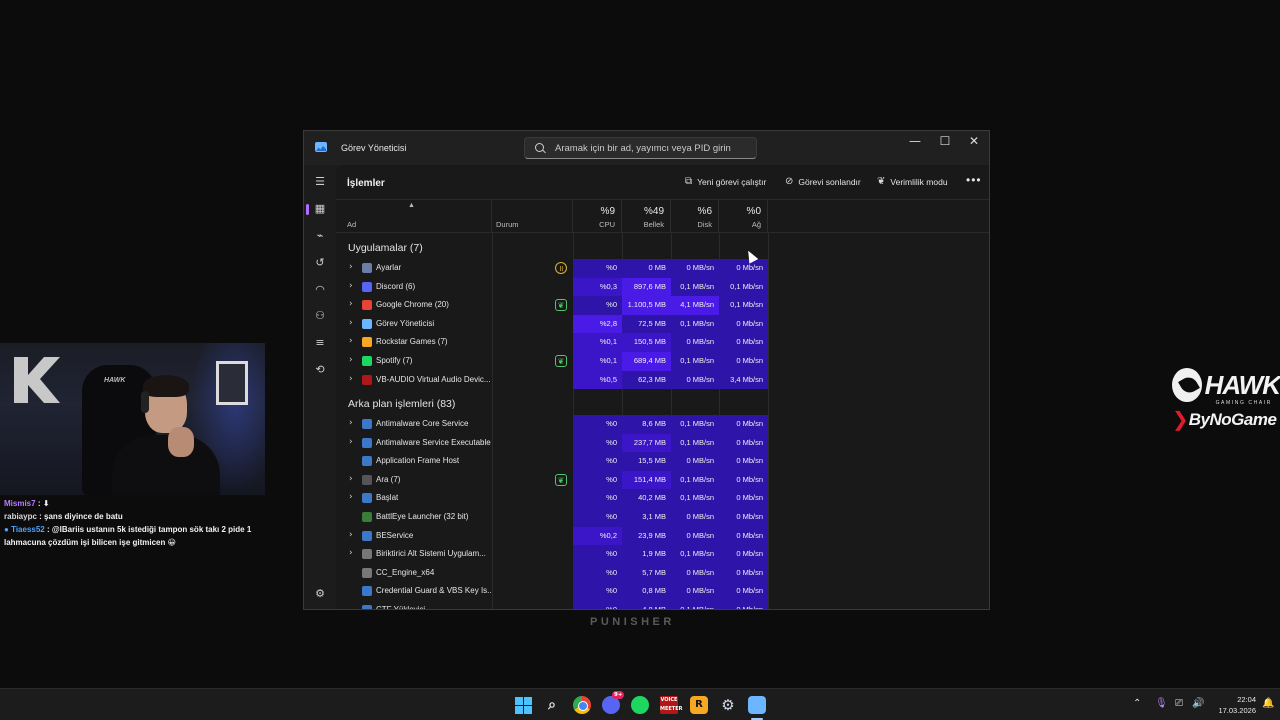 This screenshot has height=720, width=1280. Describe the element at coordinates (881, 181) in the screenshot. I see `leaf-icon: ❦` at that location.